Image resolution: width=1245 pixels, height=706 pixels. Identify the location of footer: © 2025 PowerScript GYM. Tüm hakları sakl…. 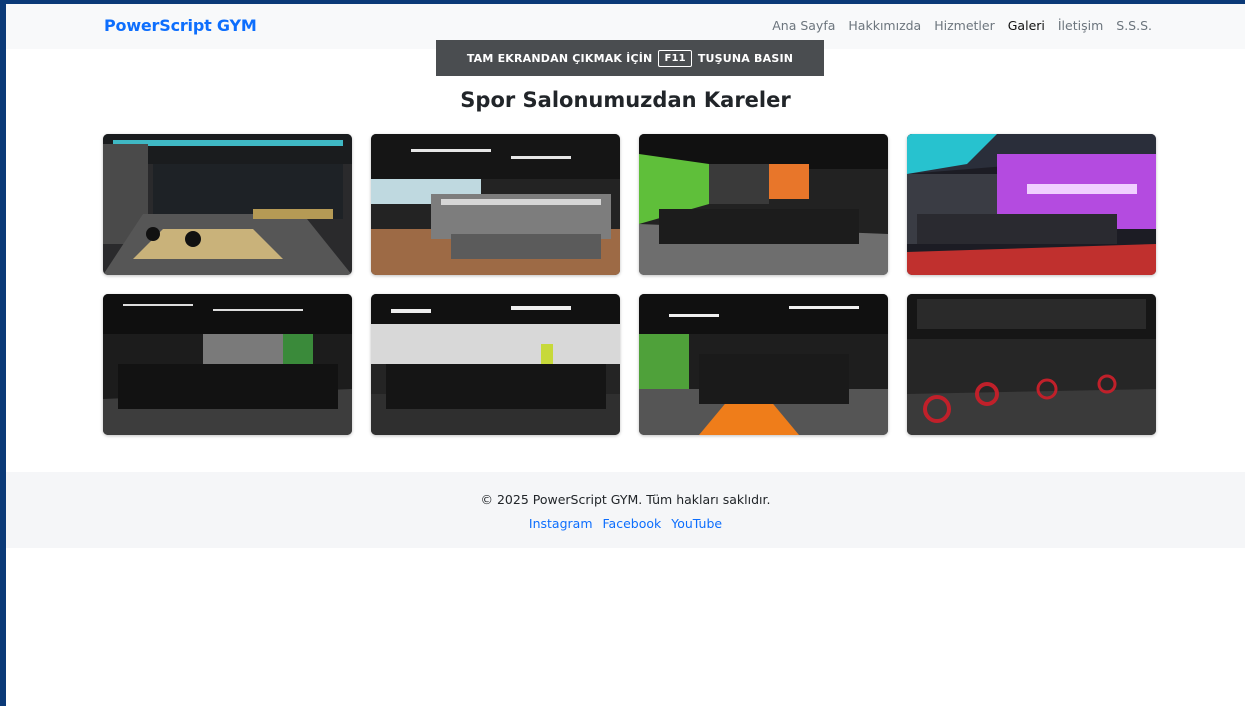
(625, 510).